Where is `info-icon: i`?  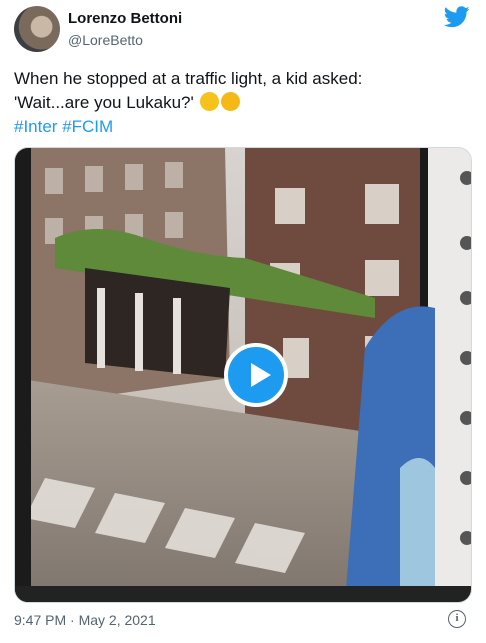 info-icon: i is located at coordinates (457, 619).